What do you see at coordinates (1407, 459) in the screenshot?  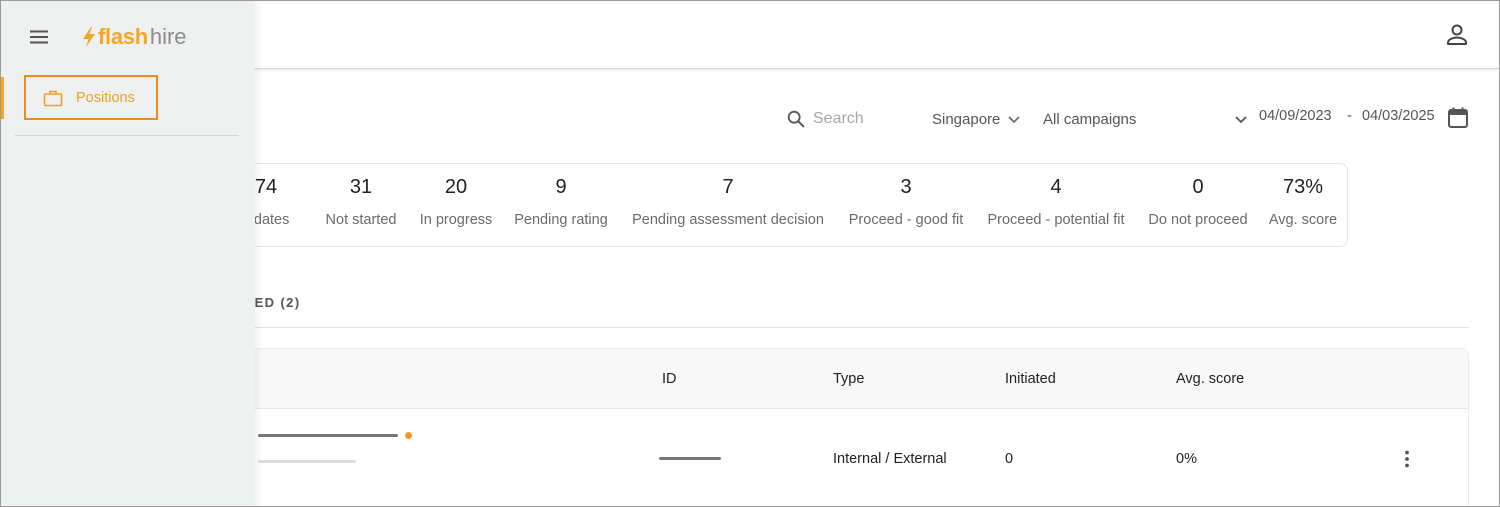 I see `more-vert-icon` at bounding box center [1407, 459].